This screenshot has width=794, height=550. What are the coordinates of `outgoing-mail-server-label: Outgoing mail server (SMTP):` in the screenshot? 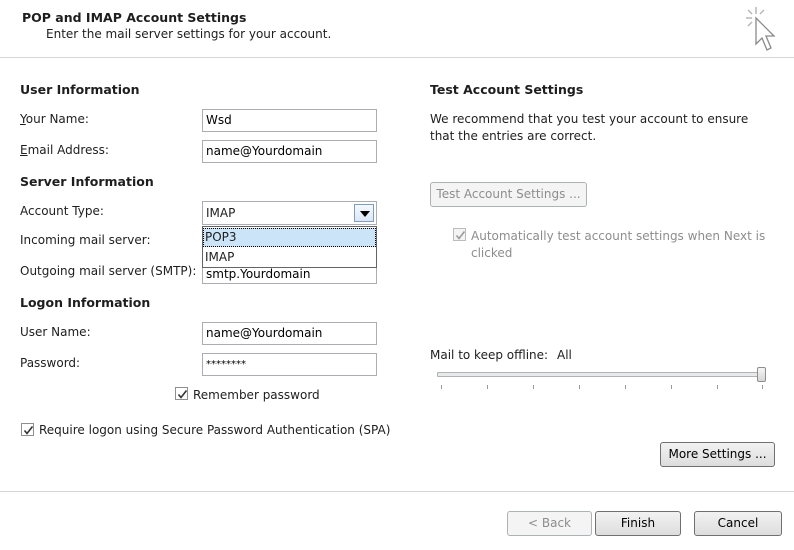 It's located at (108, 271).